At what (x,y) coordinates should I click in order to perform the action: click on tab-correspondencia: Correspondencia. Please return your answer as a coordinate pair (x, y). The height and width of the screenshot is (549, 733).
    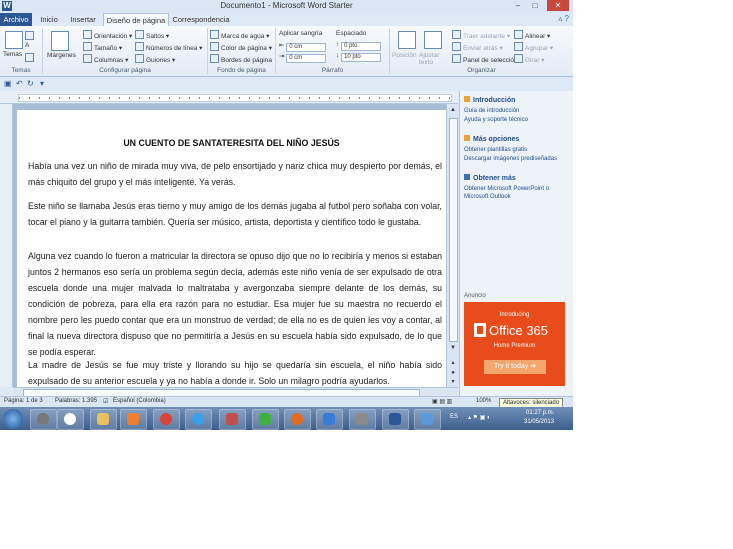
    Looking at the image, I should click on (201, 19).